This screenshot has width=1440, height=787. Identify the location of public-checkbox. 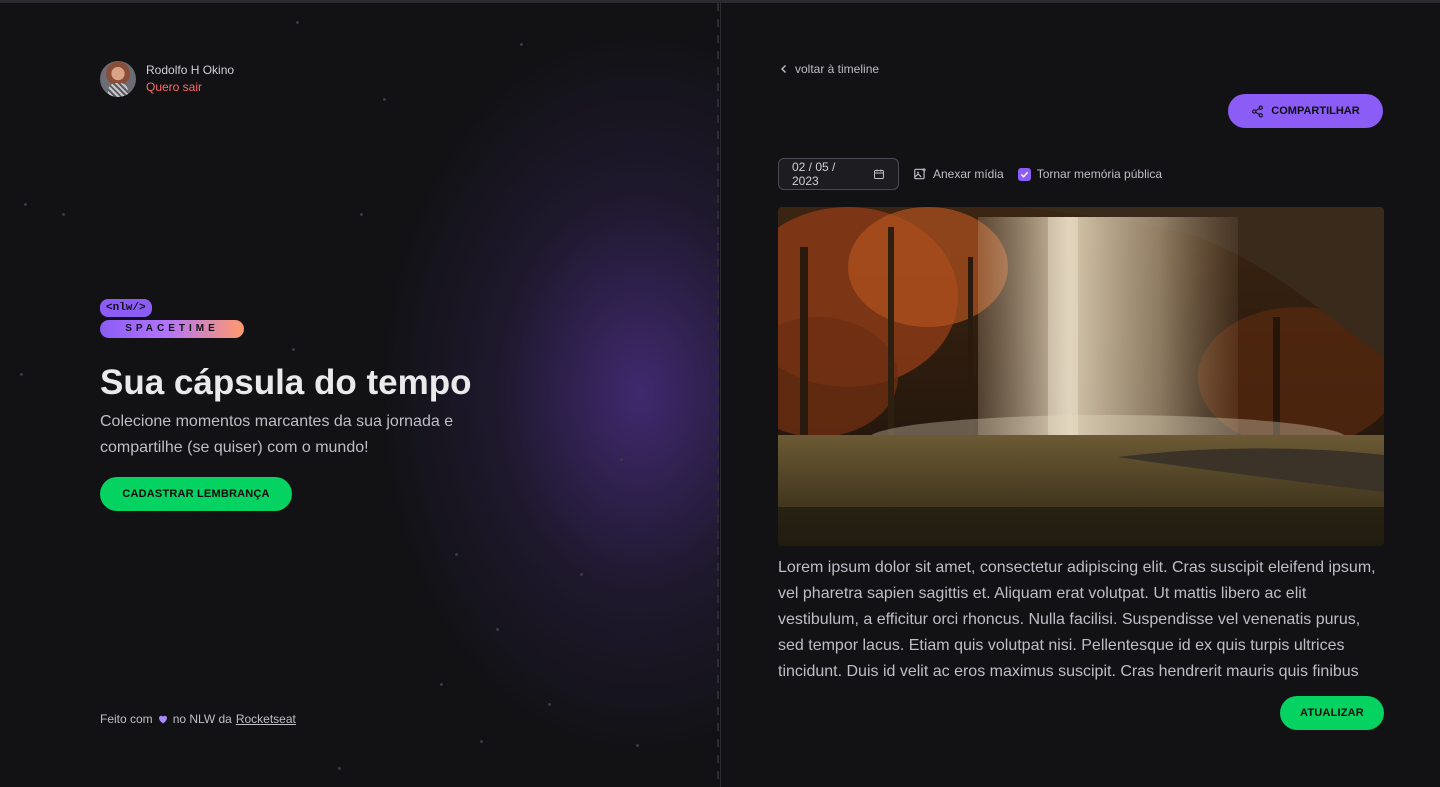
(1024, 174).